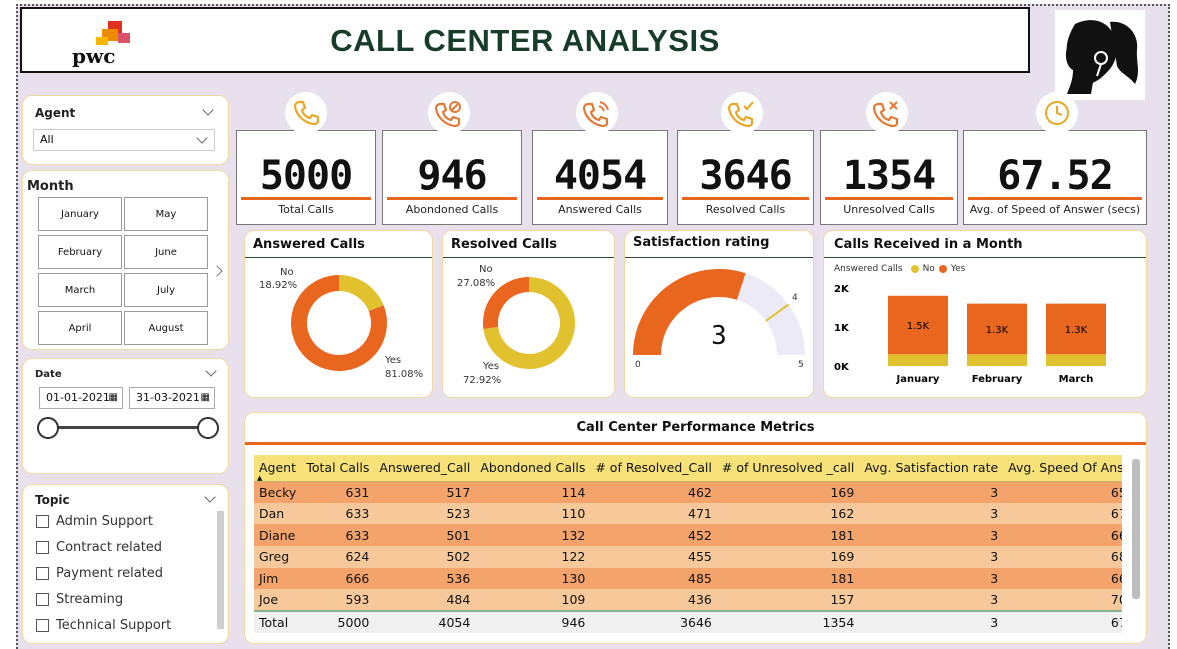 The image size is (1177, 649). Describe the element at coordinates (533, 492) in the screenshot. I see `table-cell: 114` at that location.